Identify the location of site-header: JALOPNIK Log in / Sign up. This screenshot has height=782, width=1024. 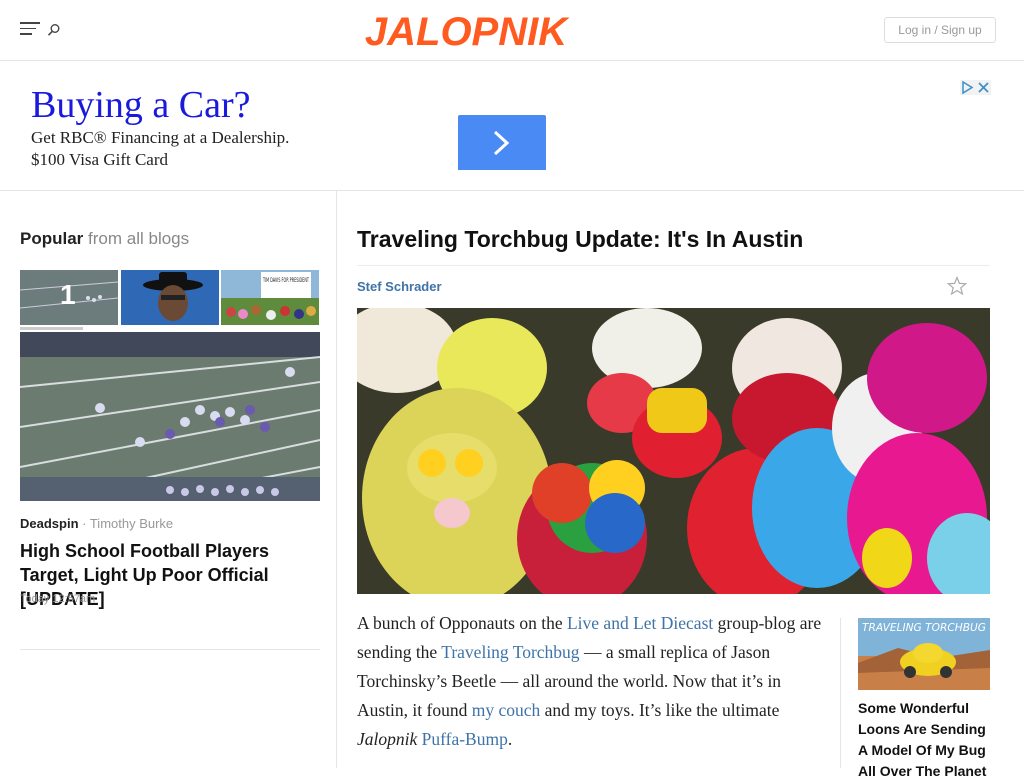
(512, 30).